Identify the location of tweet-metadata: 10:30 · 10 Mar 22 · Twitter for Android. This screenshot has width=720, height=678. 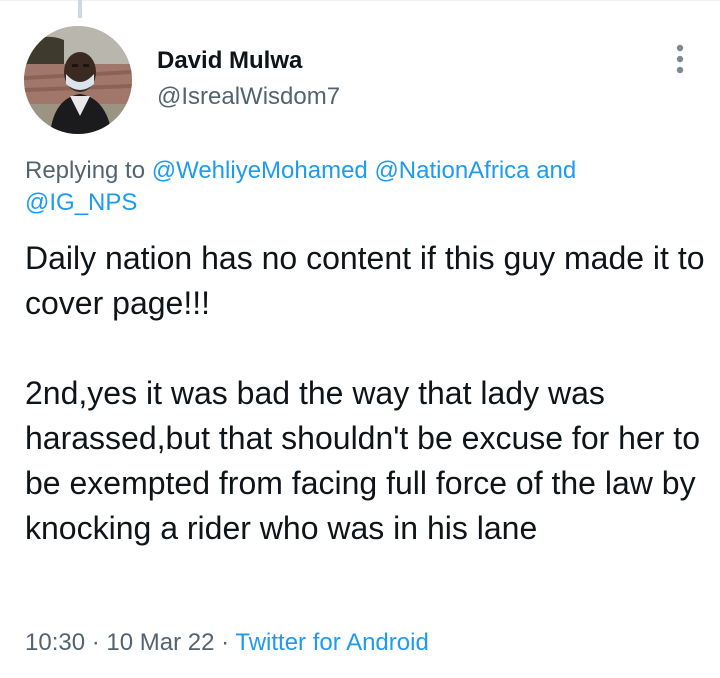
(227, 643).